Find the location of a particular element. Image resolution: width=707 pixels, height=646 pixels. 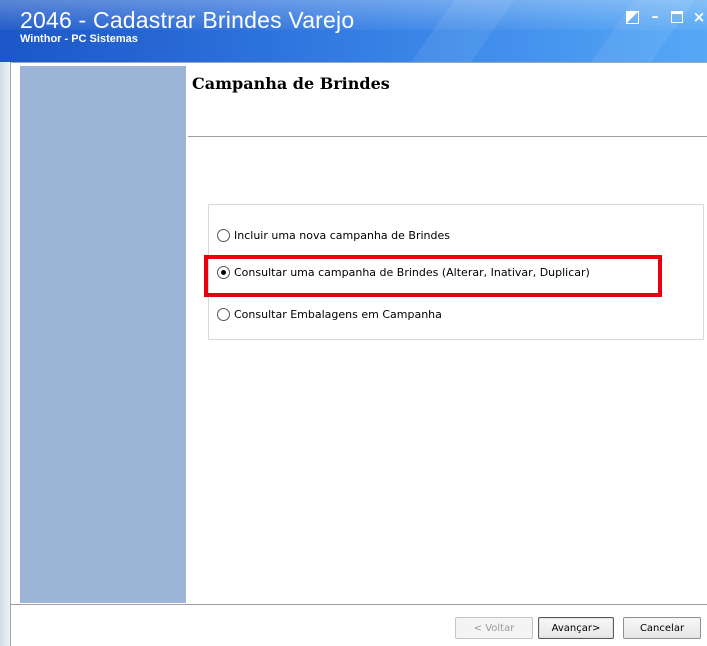

footer-separator is located at coordinates (359, 604).